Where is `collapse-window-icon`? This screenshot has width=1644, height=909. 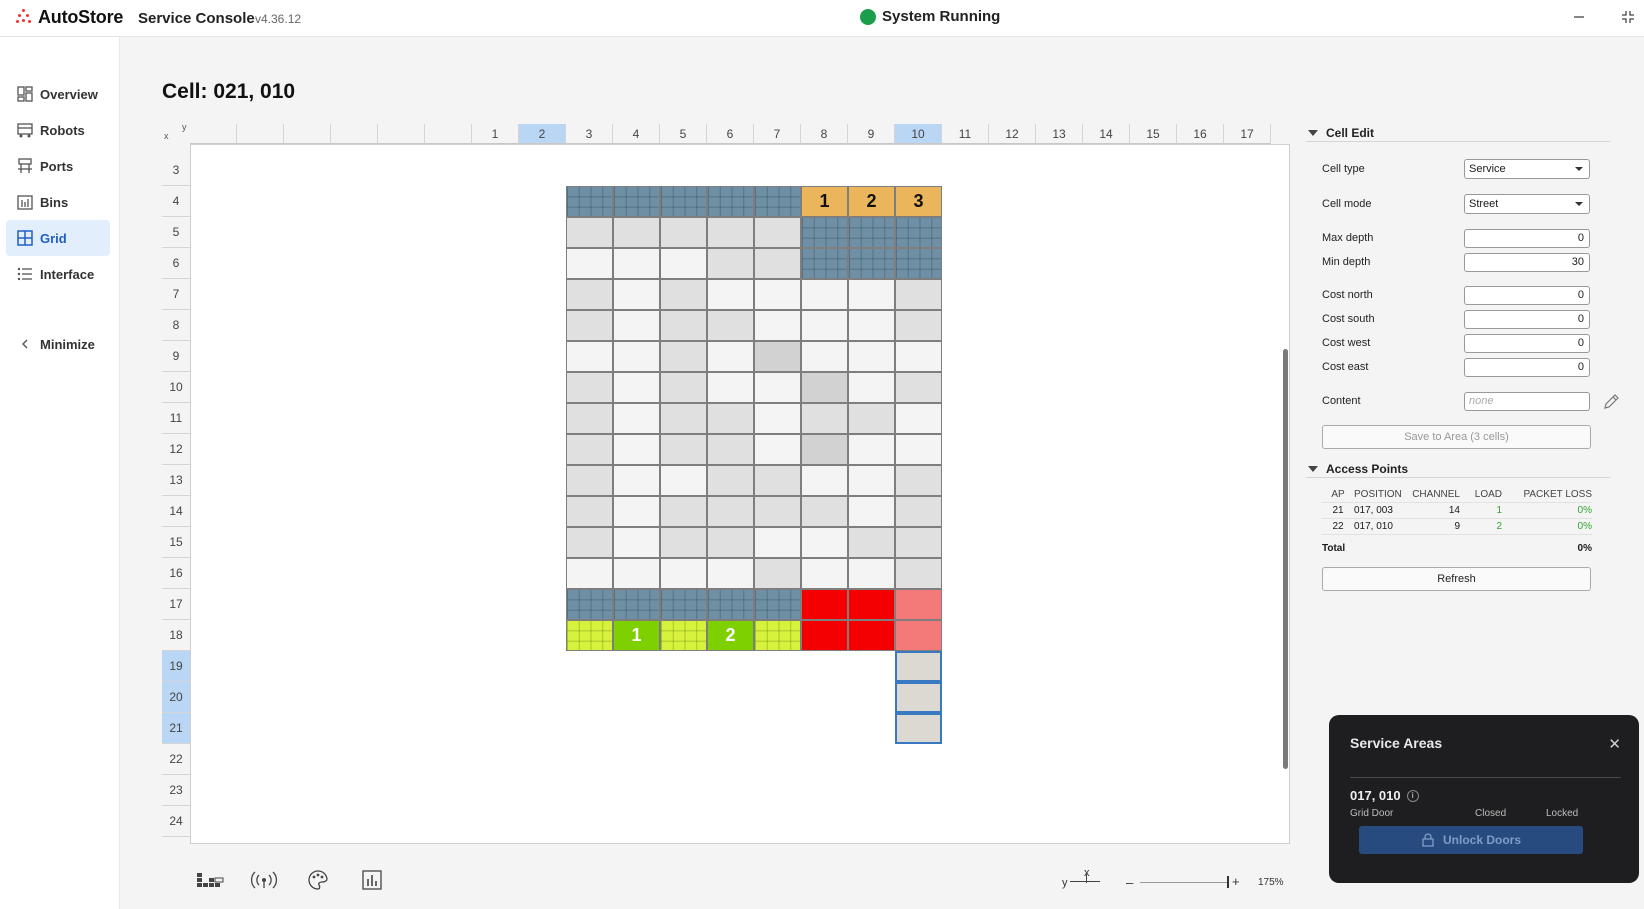
collapse-window-icon is located at coordinates (1628, 17).